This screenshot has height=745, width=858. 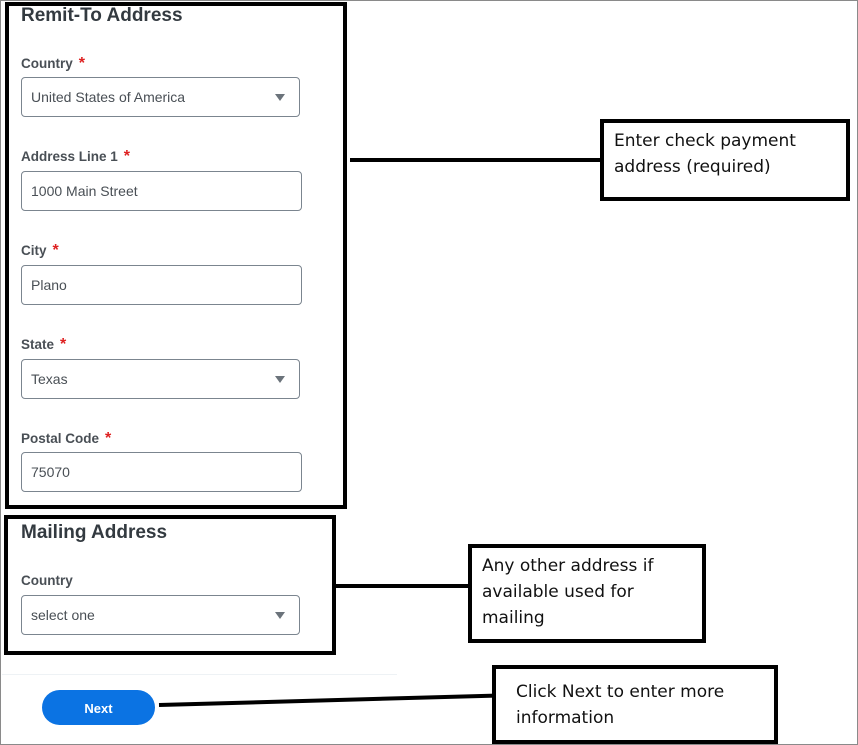 What do you see at coordinates (98, 707) in the screenshot?
I see `next-button: Next` at bounding box center [98, 707].